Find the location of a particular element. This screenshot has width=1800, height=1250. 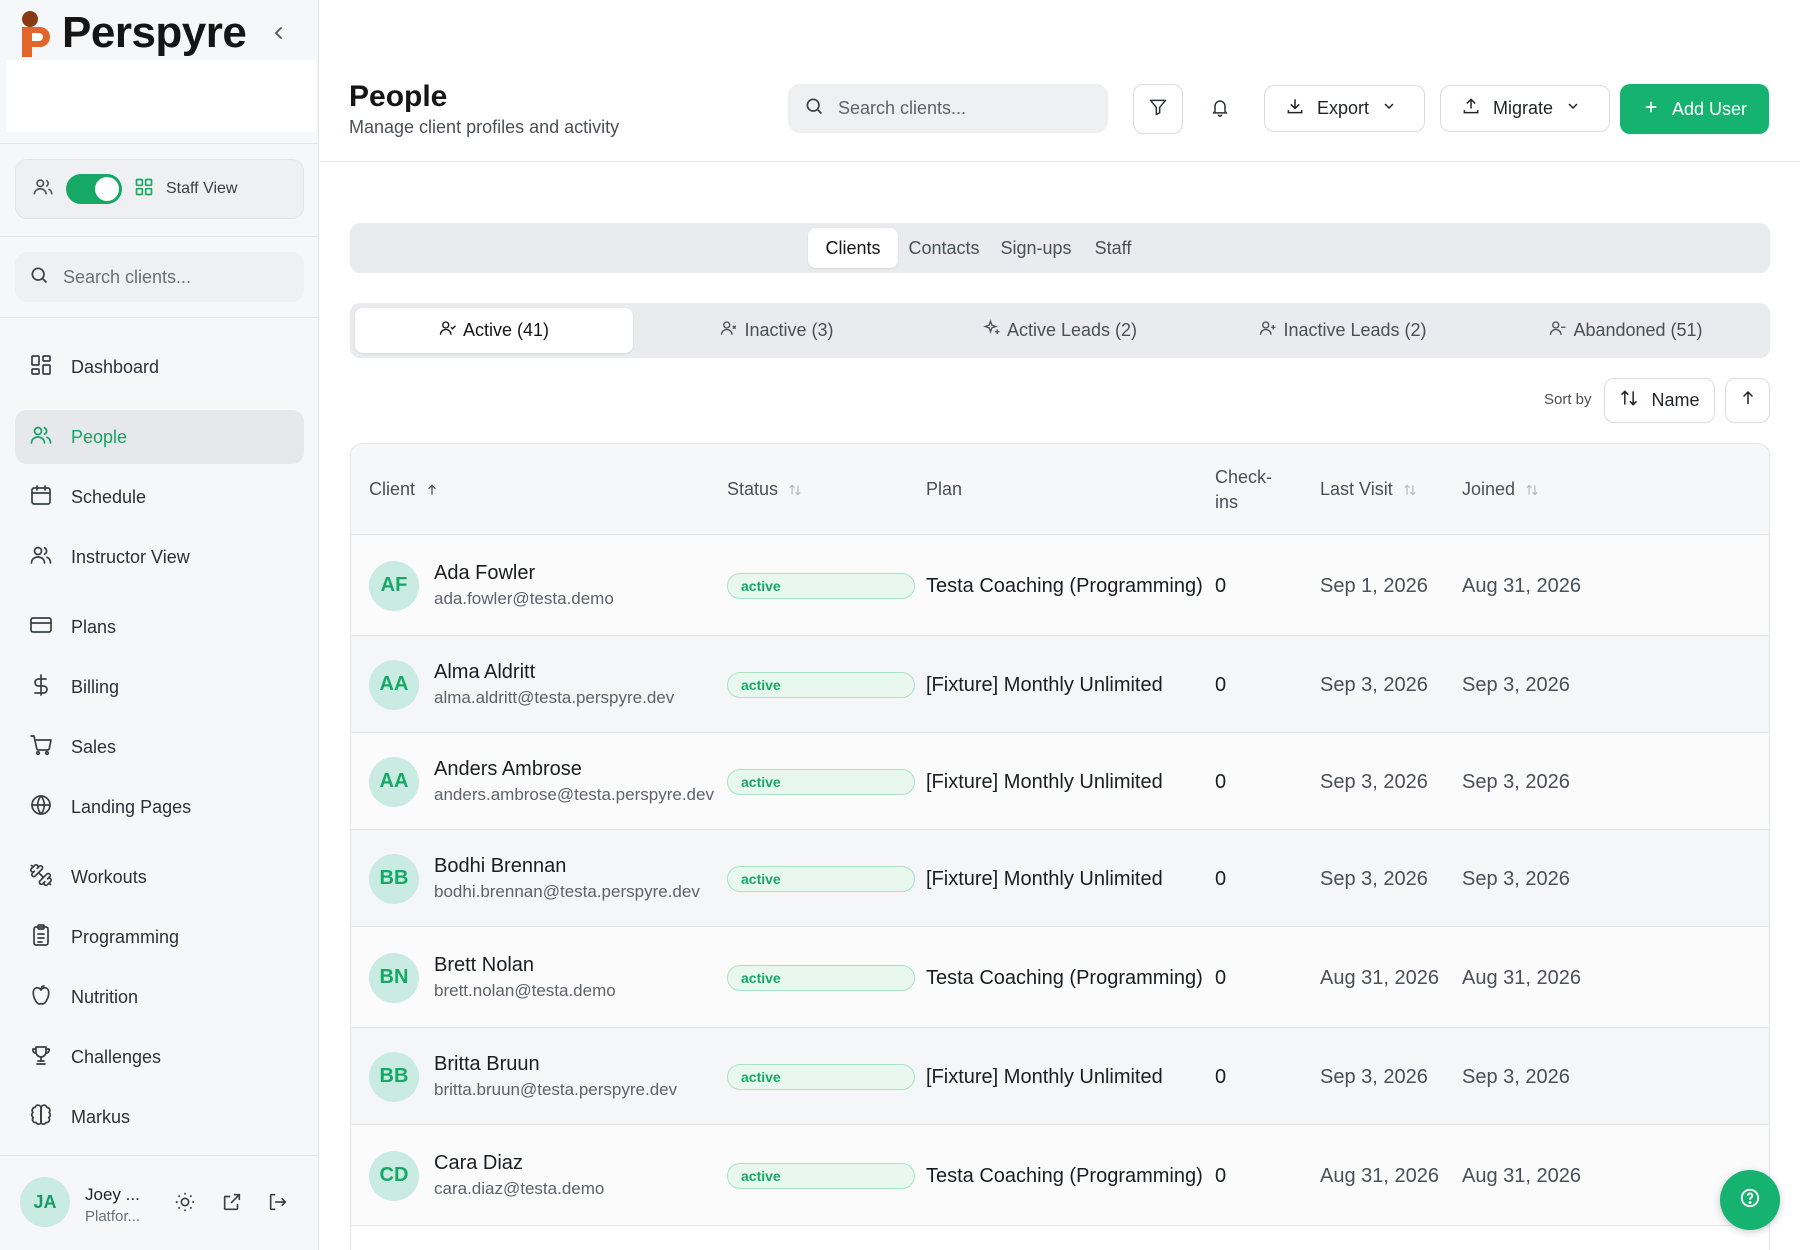

header-search-input is located at coordinates (963, 108).